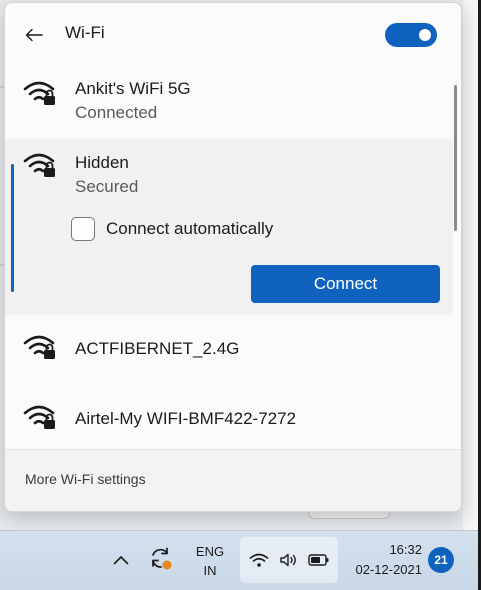 The height and width of the screenshot is (590, 481). I want to click on flyout-header: Wi-Fi, so click(233, 34).